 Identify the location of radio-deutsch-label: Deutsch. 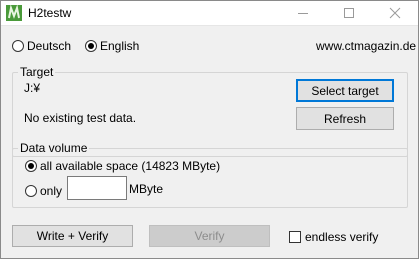
(49, 46).